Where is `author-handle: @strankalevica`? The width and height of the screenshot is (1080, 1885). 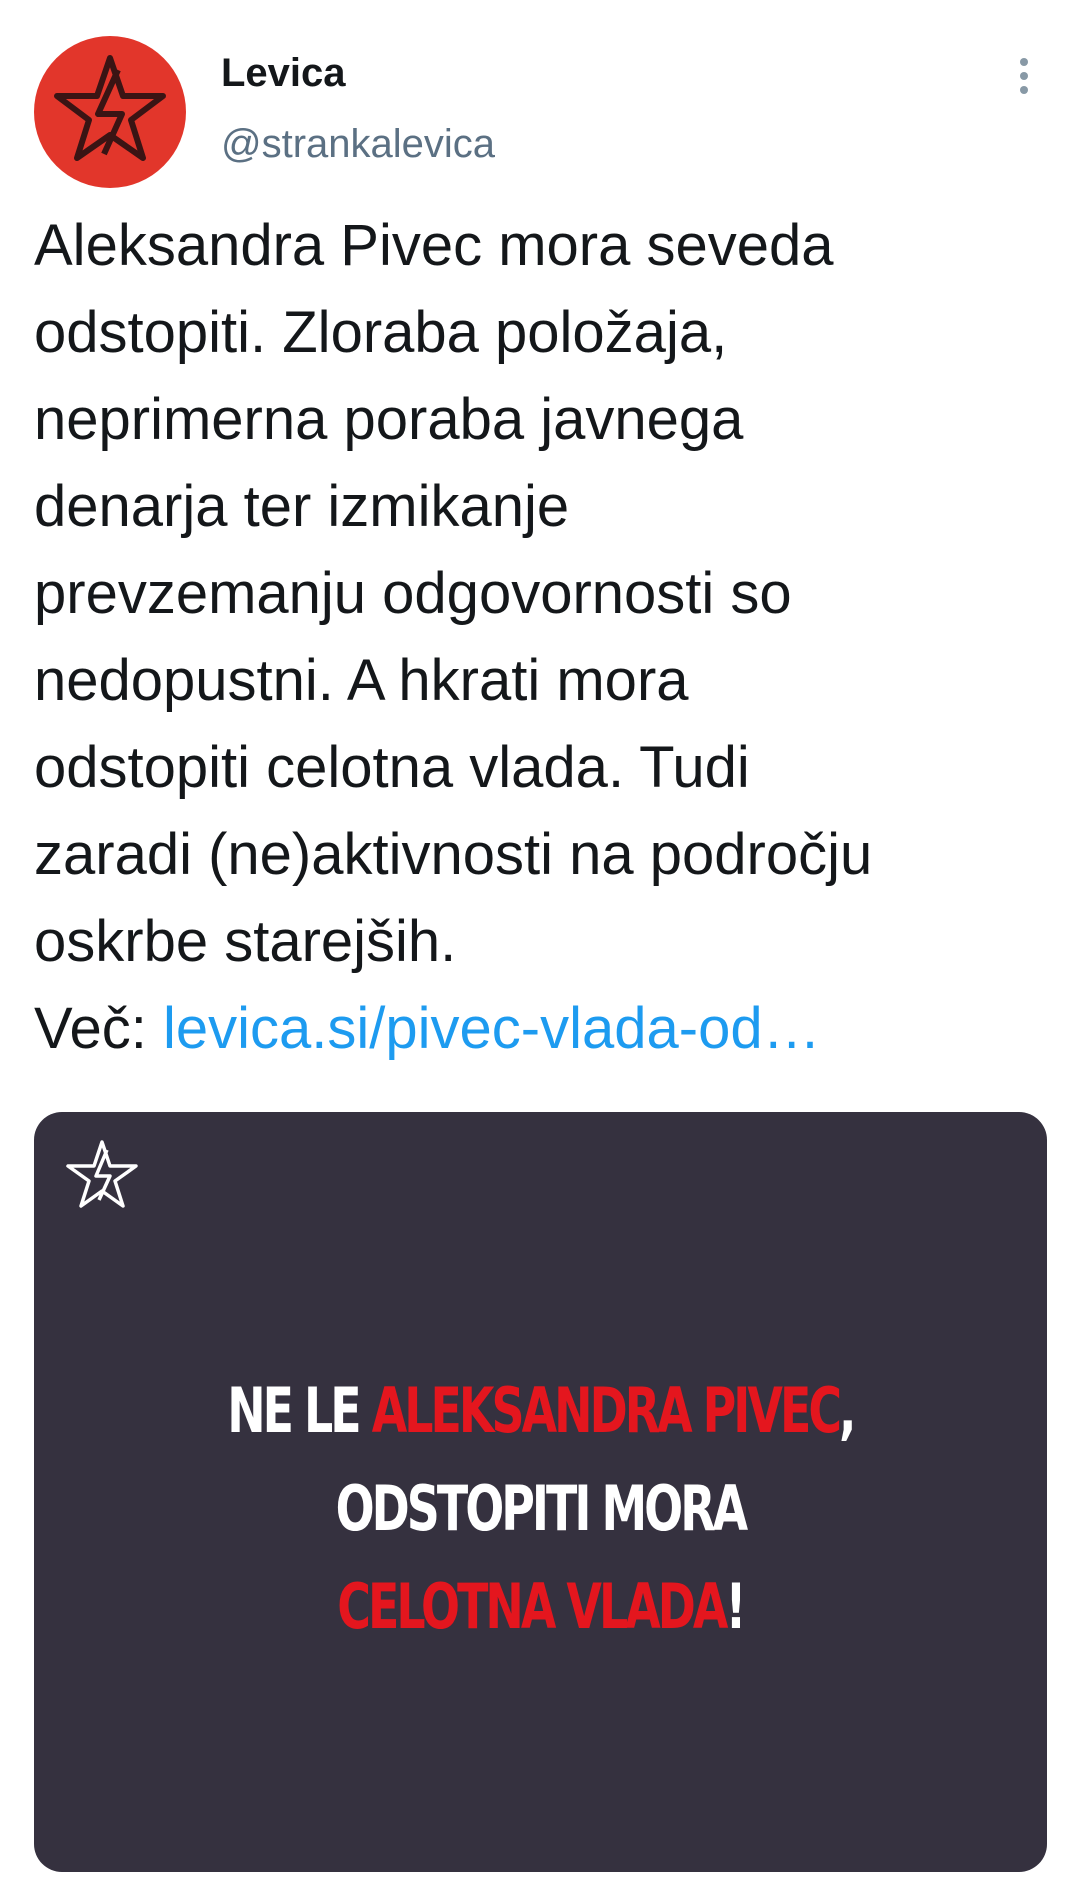 author-handle: @strankalevica is located at coordinates (358, 144).